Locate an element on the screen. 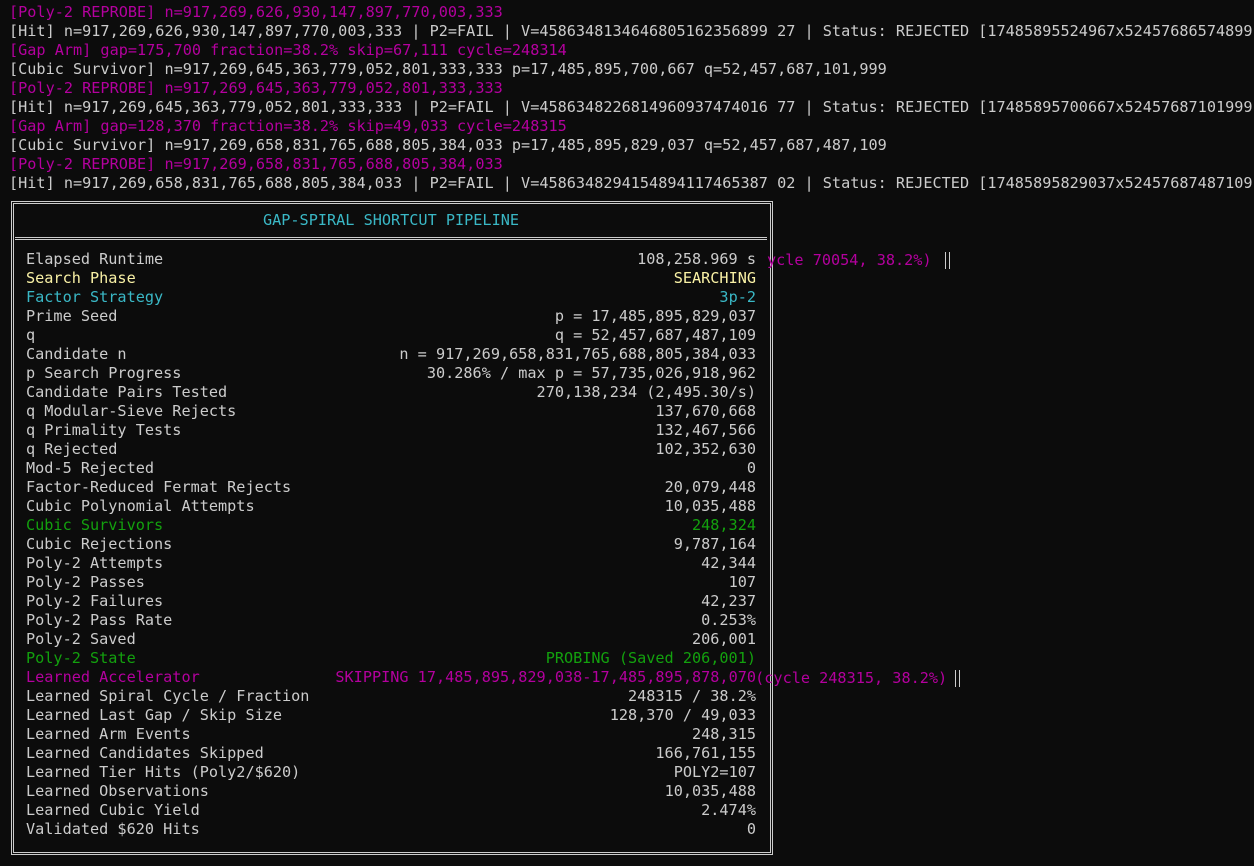 The height and width of the screenshot is (866, 1254). stat-label: Learned Last Gap / Skip Size is located at coordinates (154, 715).